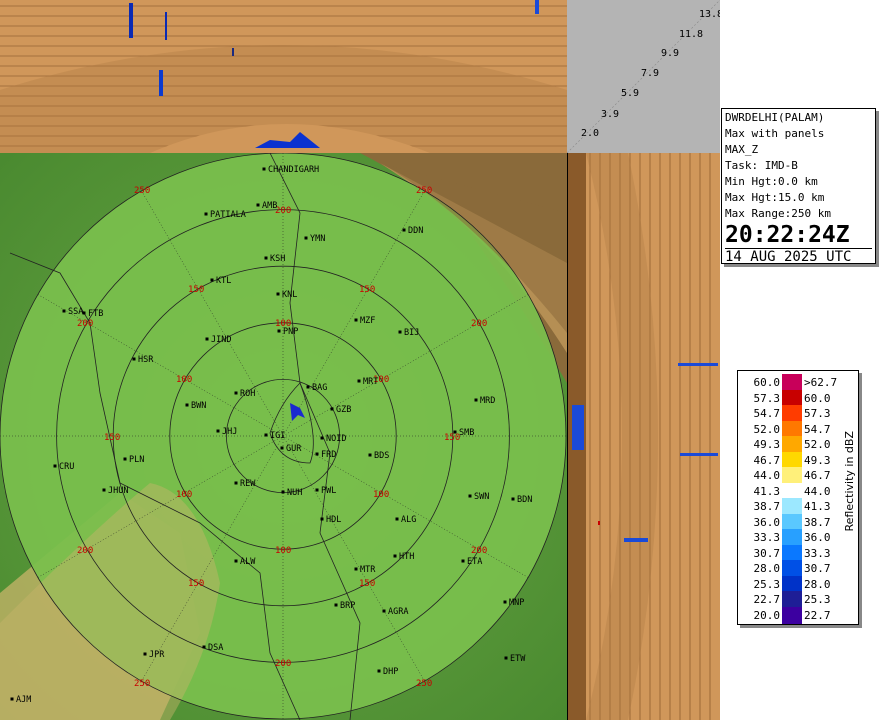 The image size is (880, 720). What do you see at coordinates (196, 584) in the screenshot?
I see `range-label-150-sw: 150` at bounding box center [196, 584].